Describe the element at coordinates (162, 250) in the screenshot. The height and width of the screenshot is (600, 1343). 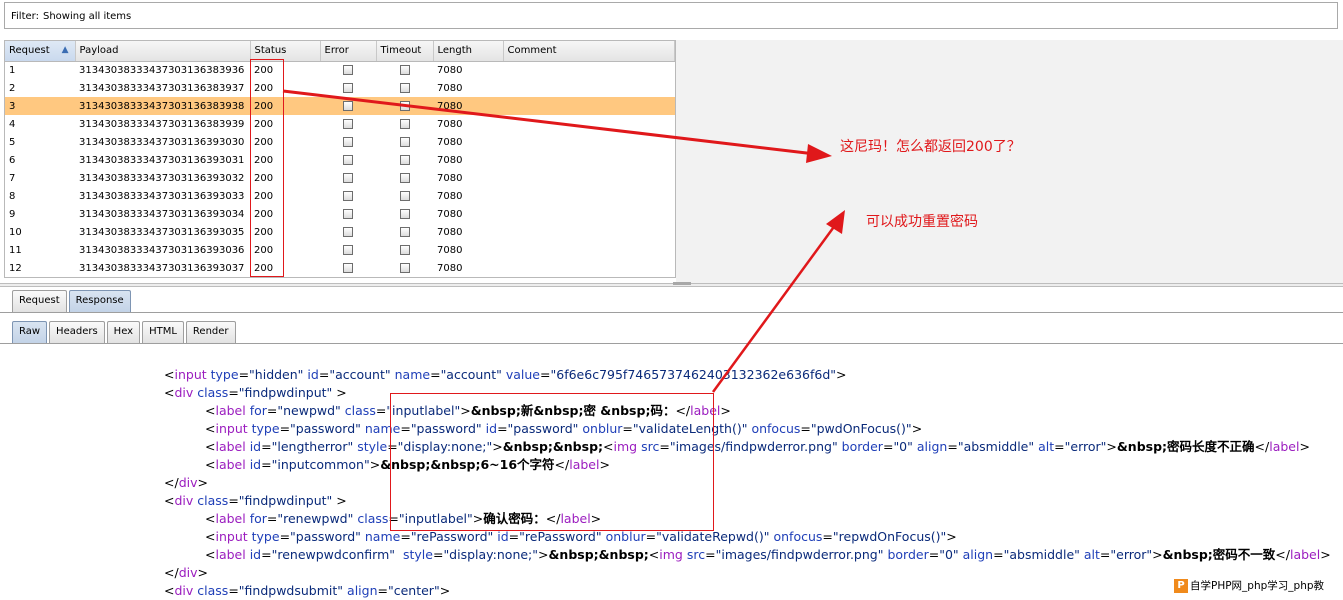
I see `cell-payload: 31343038333437303136393036` at that location.